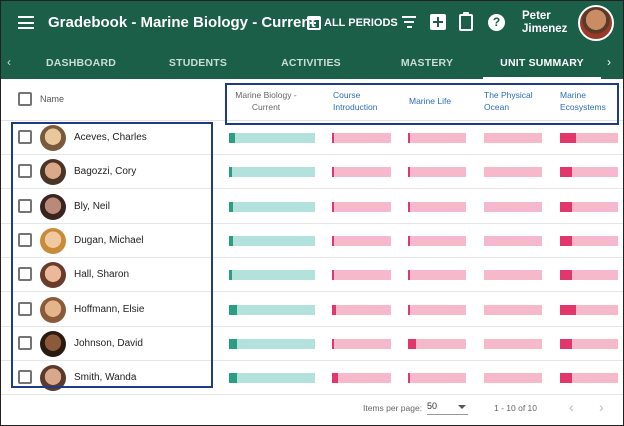  I want to click on menu-icon, so click(26, 22).